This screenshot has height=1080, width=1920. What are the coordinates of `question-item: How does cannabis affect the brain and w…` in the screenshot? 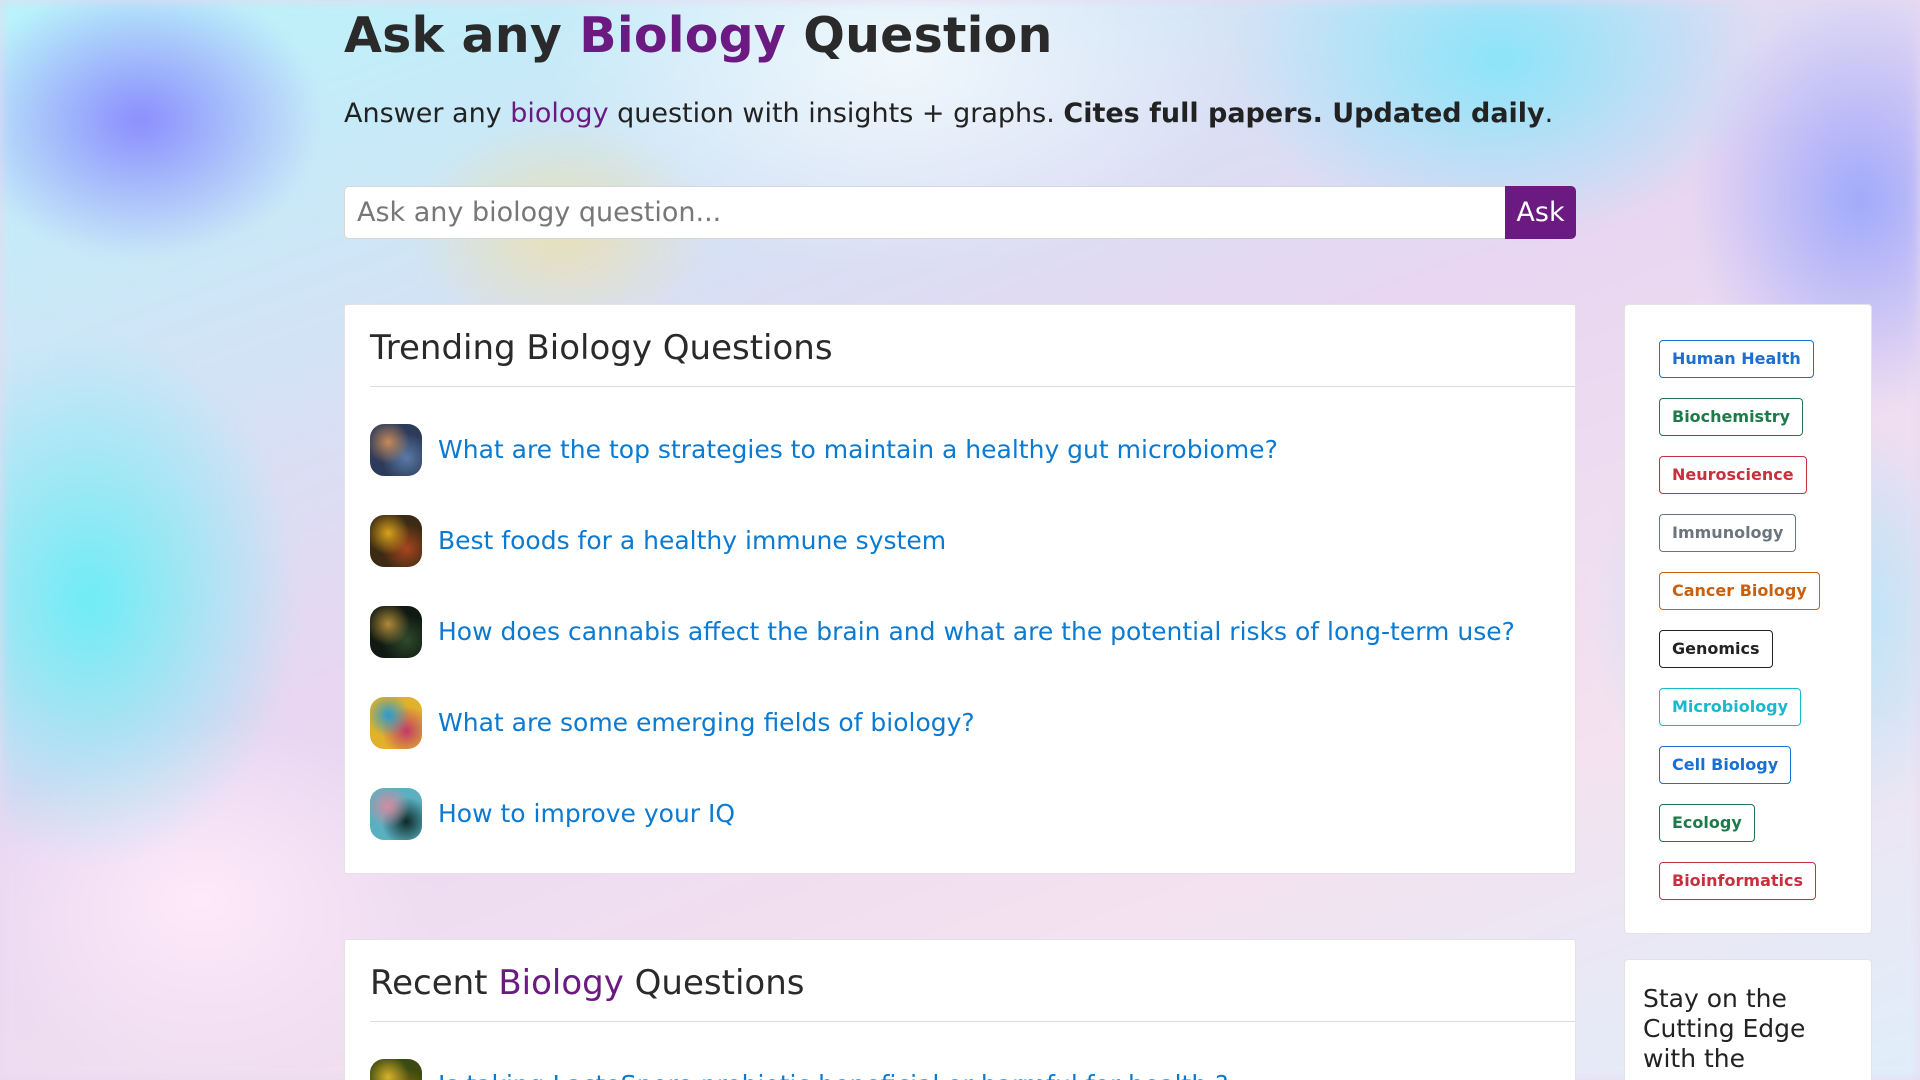 It's located at (972, 631).